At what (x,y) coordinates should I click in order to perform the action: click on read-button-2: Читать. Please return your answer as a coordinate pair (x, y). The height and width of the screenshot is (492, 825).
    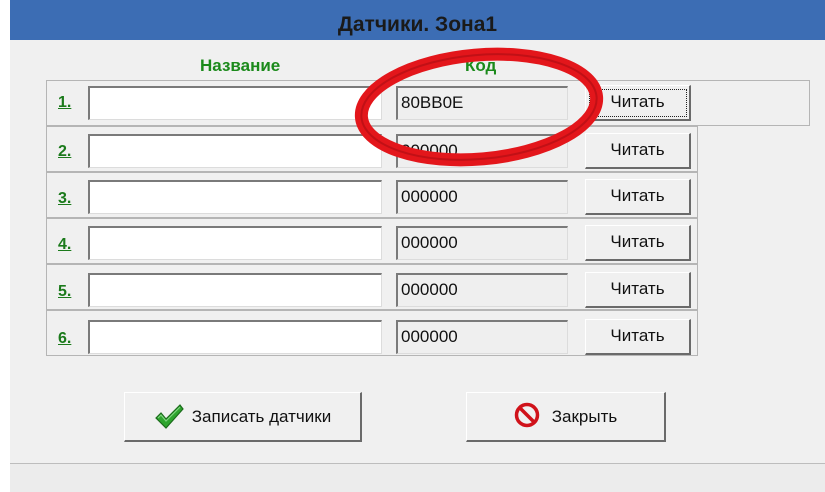
    Looking at the image, I should click on (638, 151).